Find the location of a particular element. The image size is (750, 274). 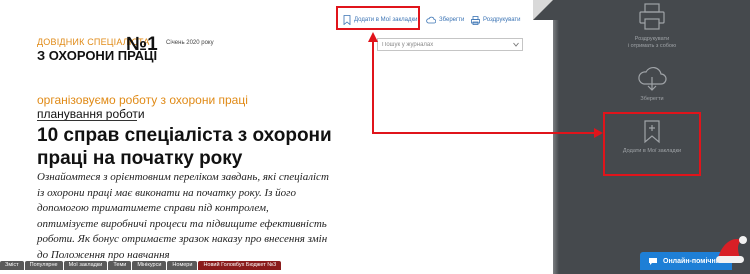

tab-contents: Зміст is located at coordinates (12, 265).